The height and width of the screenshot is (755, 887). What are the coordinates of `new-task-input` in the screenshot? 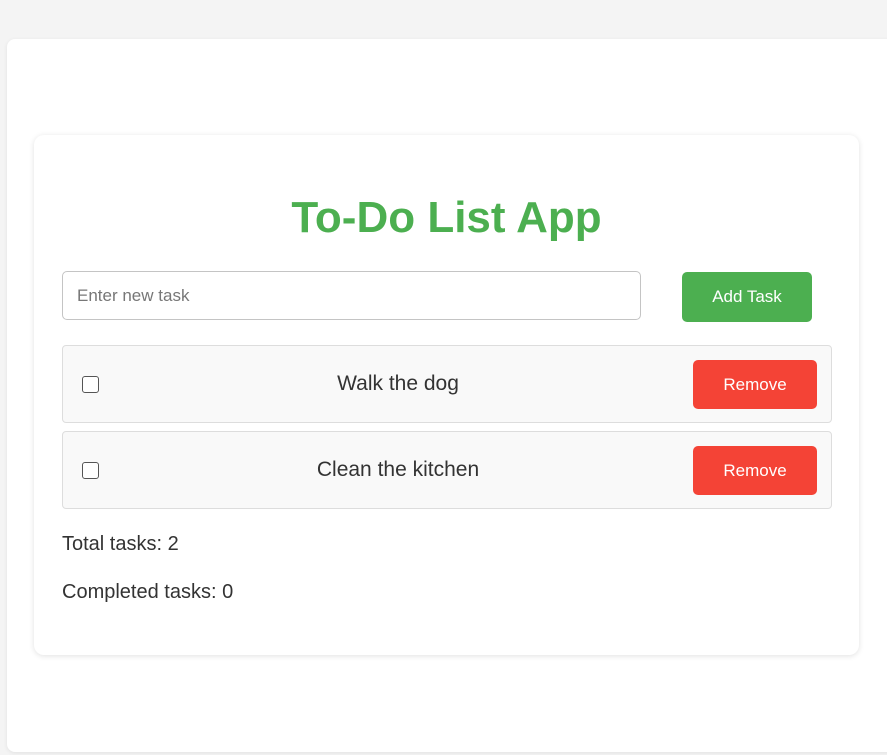 It's located at (351, 295).